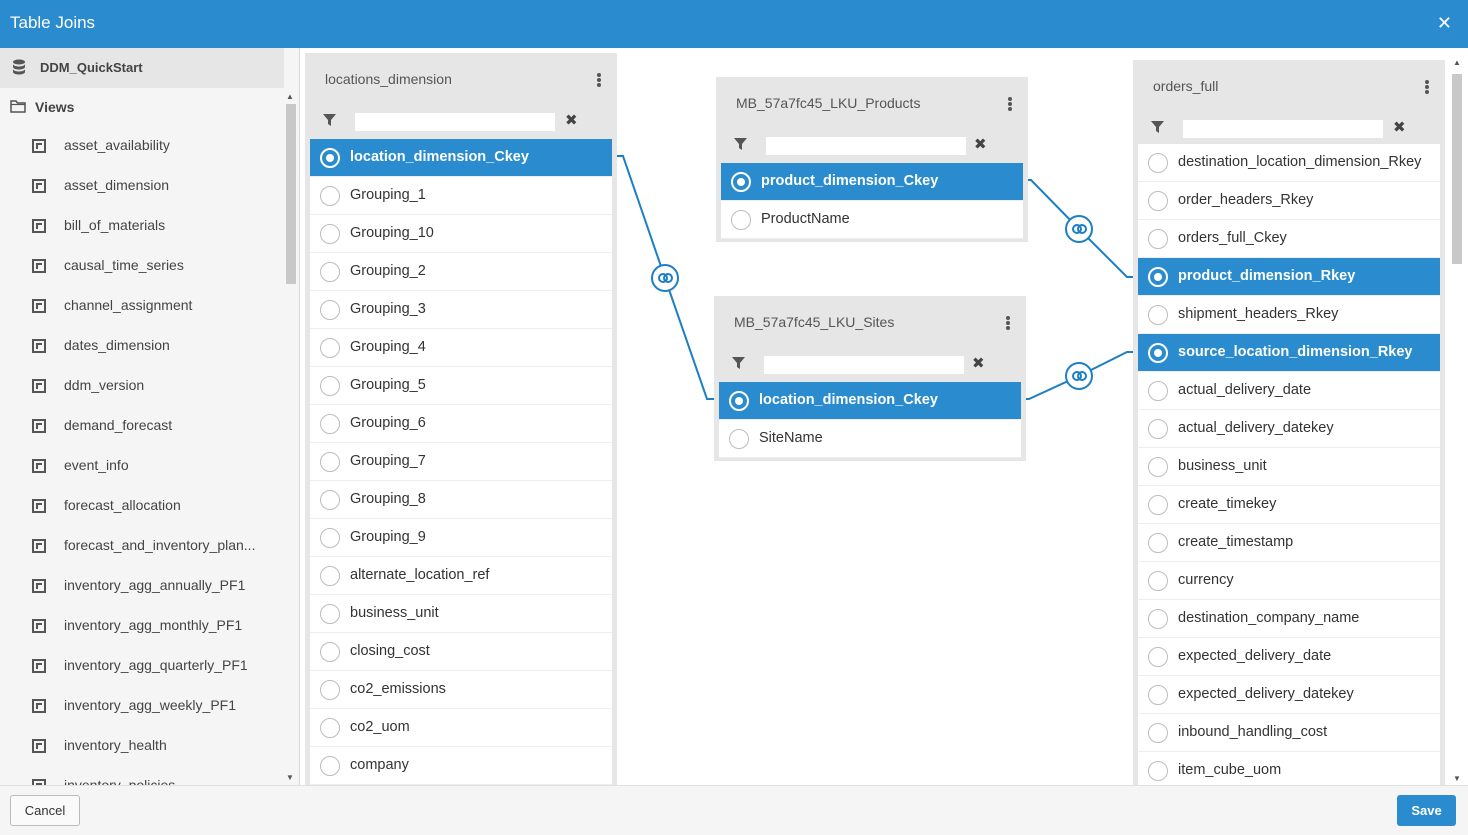 The image size is (1468, 835). I want to click on sidebar-item-view: demand_forecast, so click(142, 426).